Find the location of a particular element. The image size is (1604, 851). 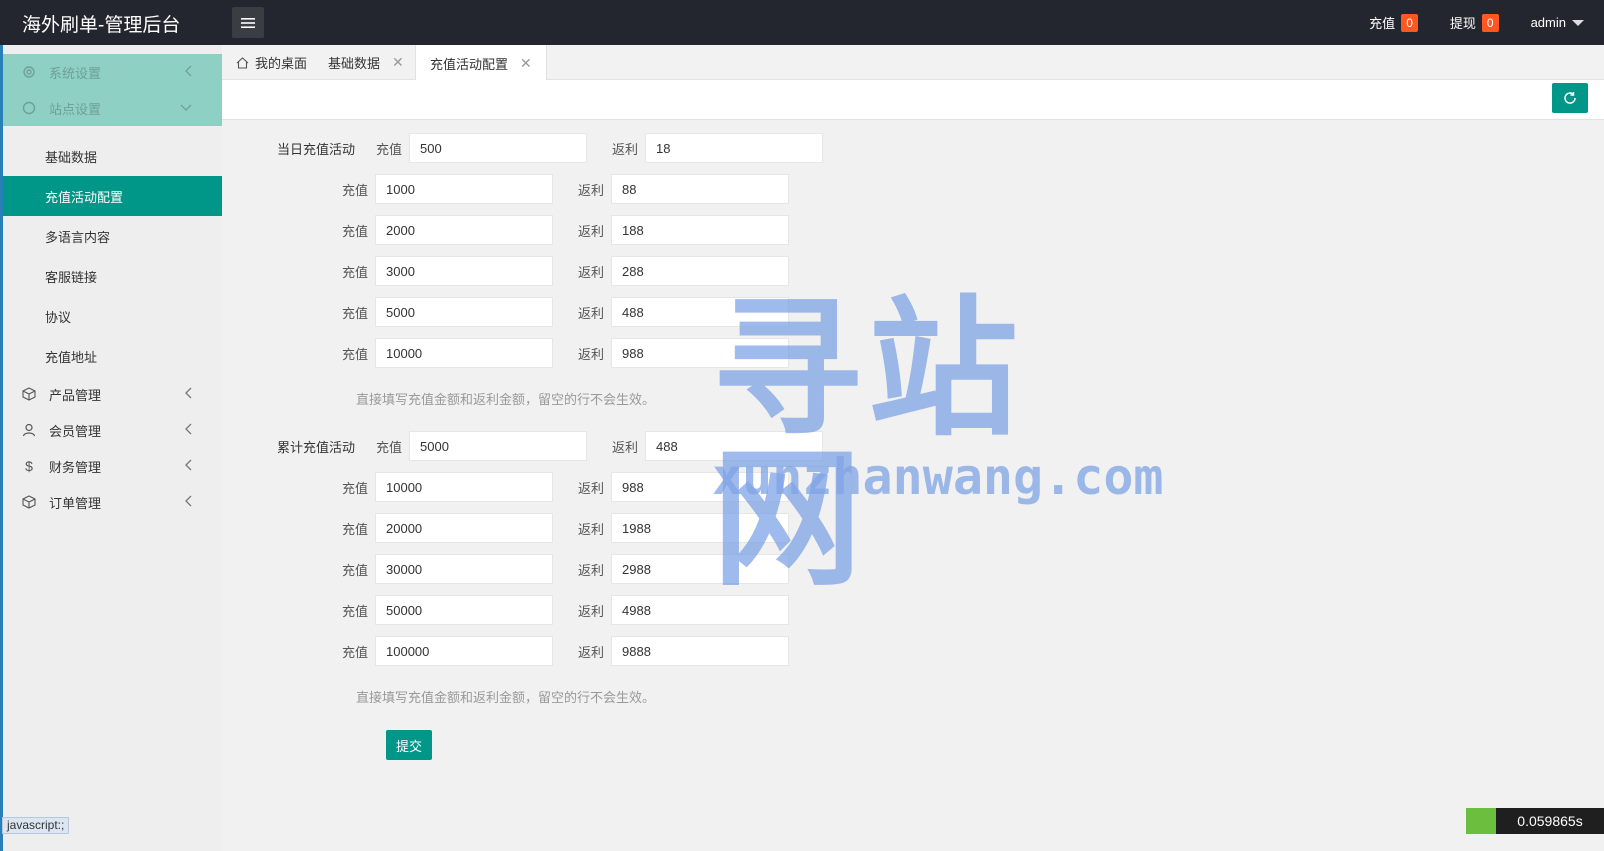

sidebar-group-orders: 订单管理 is located at coordinates (112, 502).